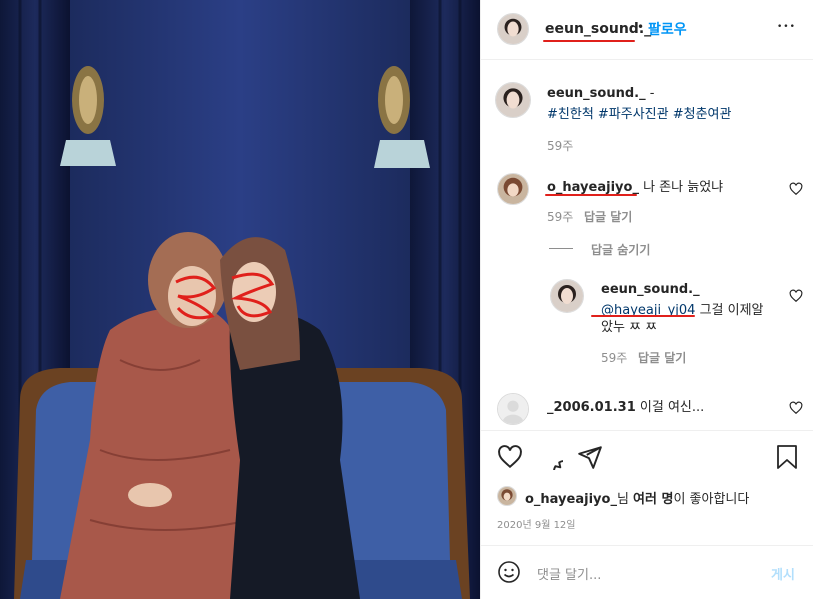  Describe the element at coordinates (796, 296) in the screenshot. I see `reply-like-icon` at that location.